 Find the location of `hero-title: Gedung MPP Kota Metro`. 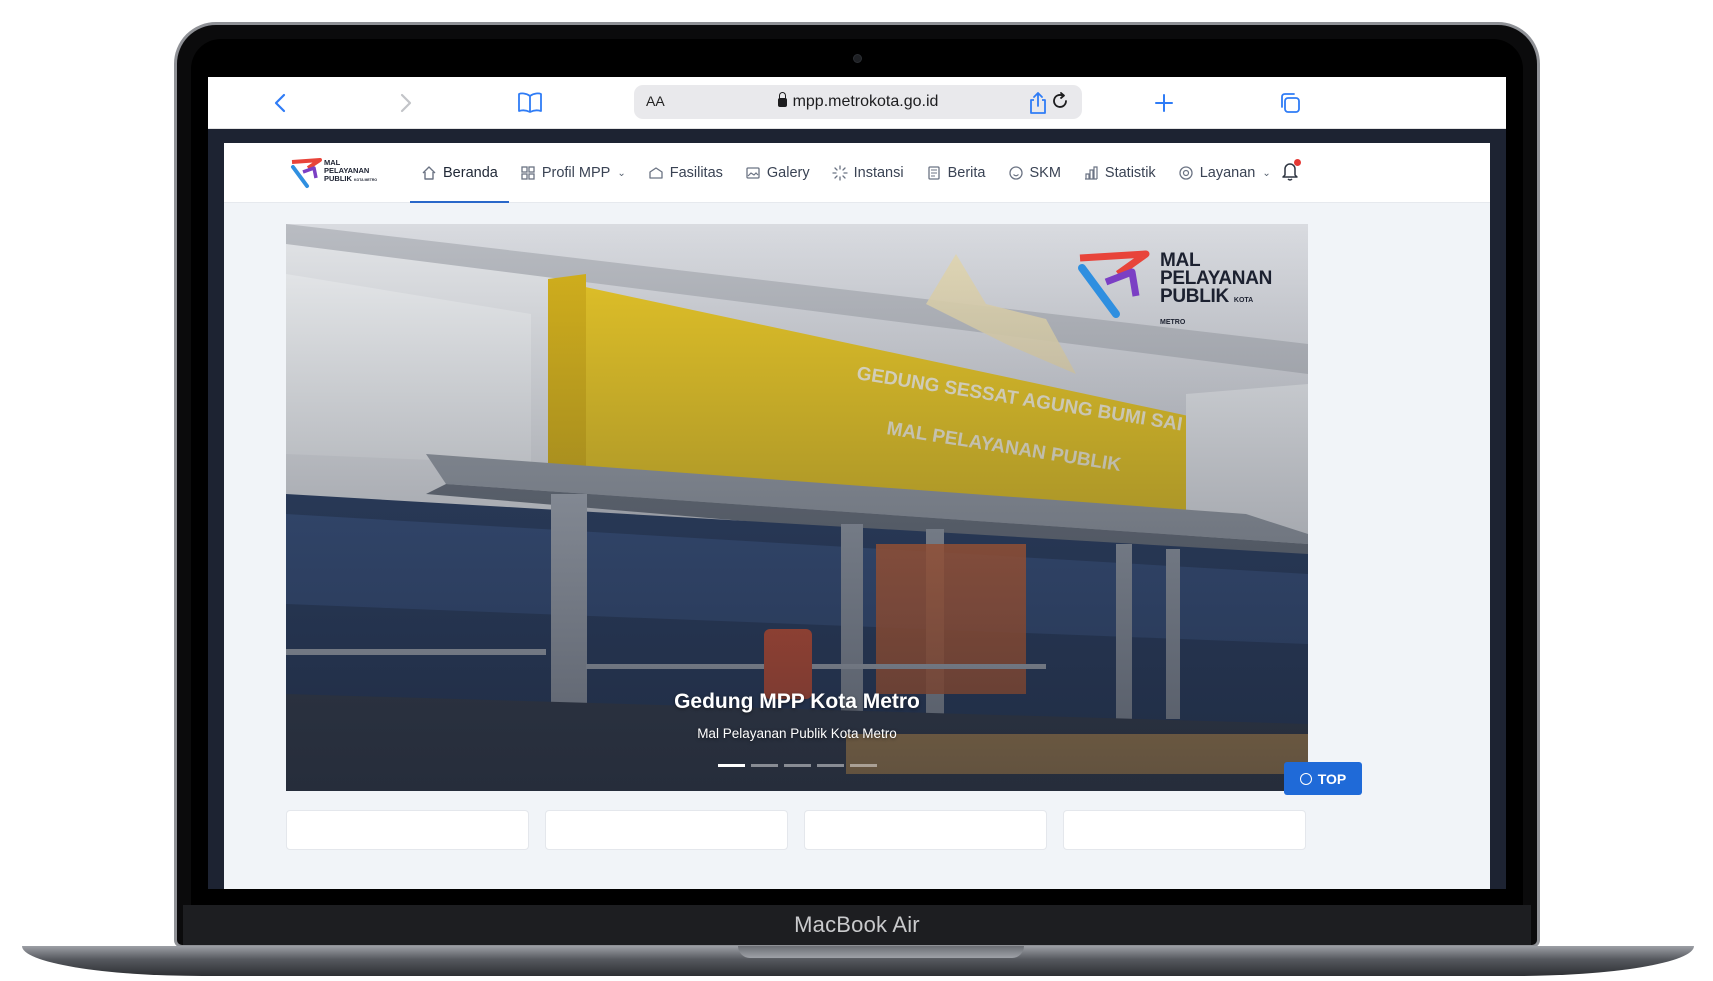

hero-title: Gedung MPP Kota Metro is located at coordinates (797, 701).